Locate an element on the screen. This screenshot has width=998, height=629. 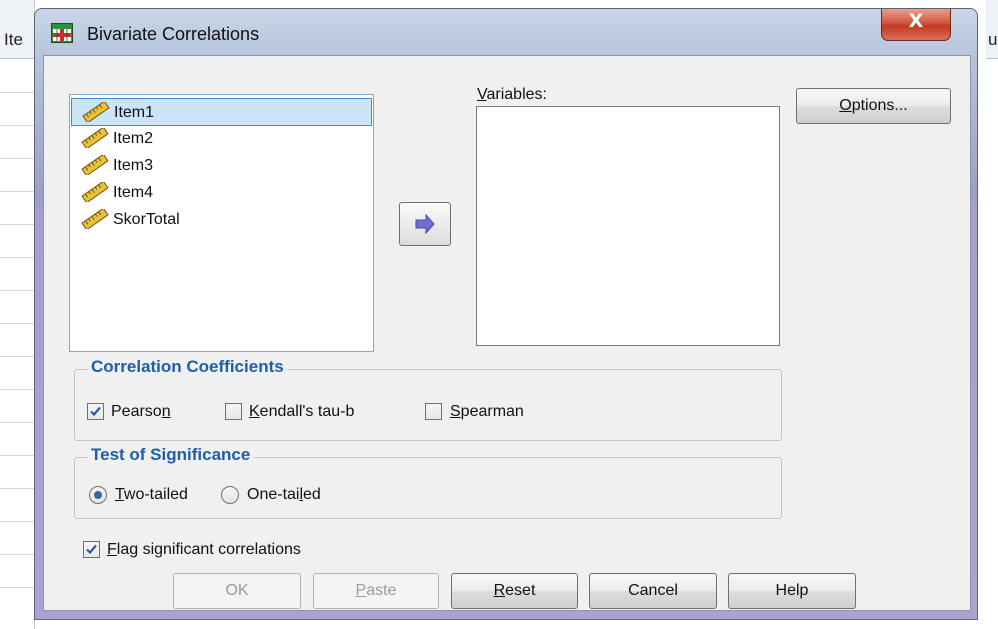
source-variable-label: Item4 is located at coordinates (133, 192).